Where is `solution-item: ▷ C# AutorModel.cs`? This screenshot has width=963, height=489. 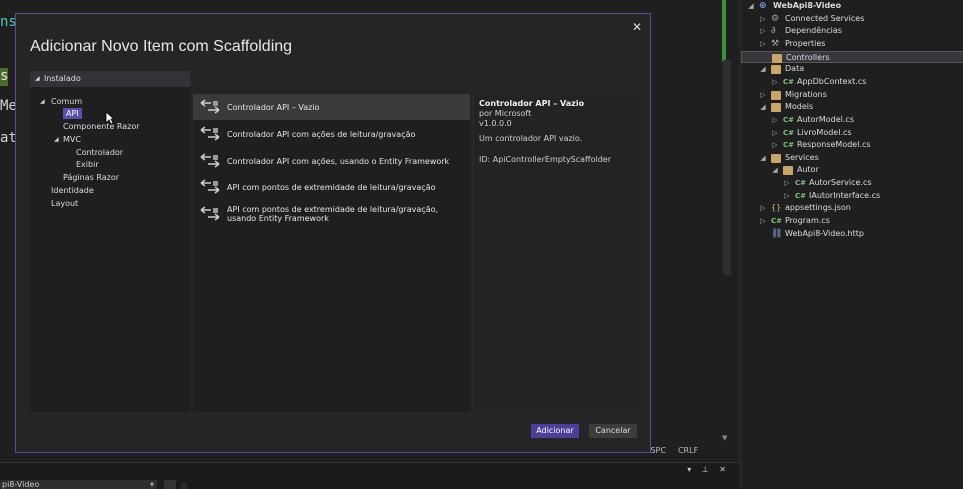 solution-item: ▷ C# AutorModel.cs is located at coordinates (852, 120).